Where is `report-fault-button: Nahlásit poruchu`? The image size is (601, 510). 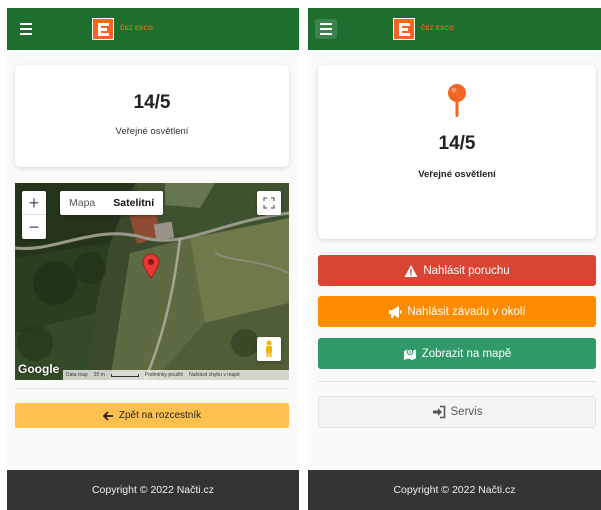
report-fault-button: Nahlásit poruchu is located at coordinates (457, 270).